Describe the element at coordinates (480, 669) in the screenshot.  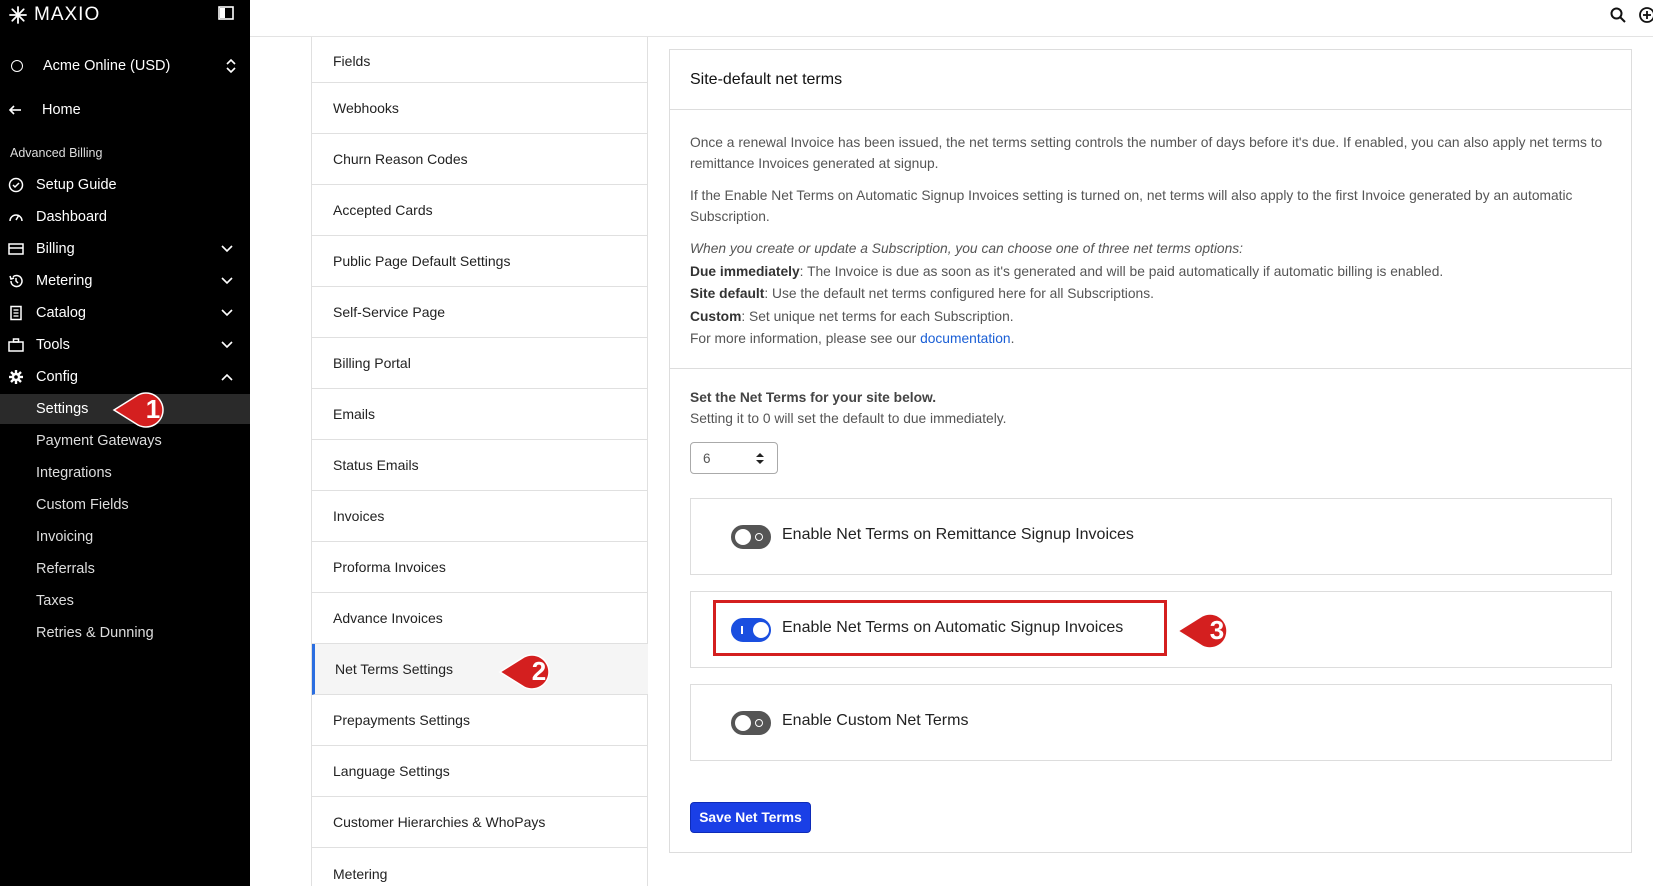
I see `settings-item-net-terms: Net Terms Settings` at that location.